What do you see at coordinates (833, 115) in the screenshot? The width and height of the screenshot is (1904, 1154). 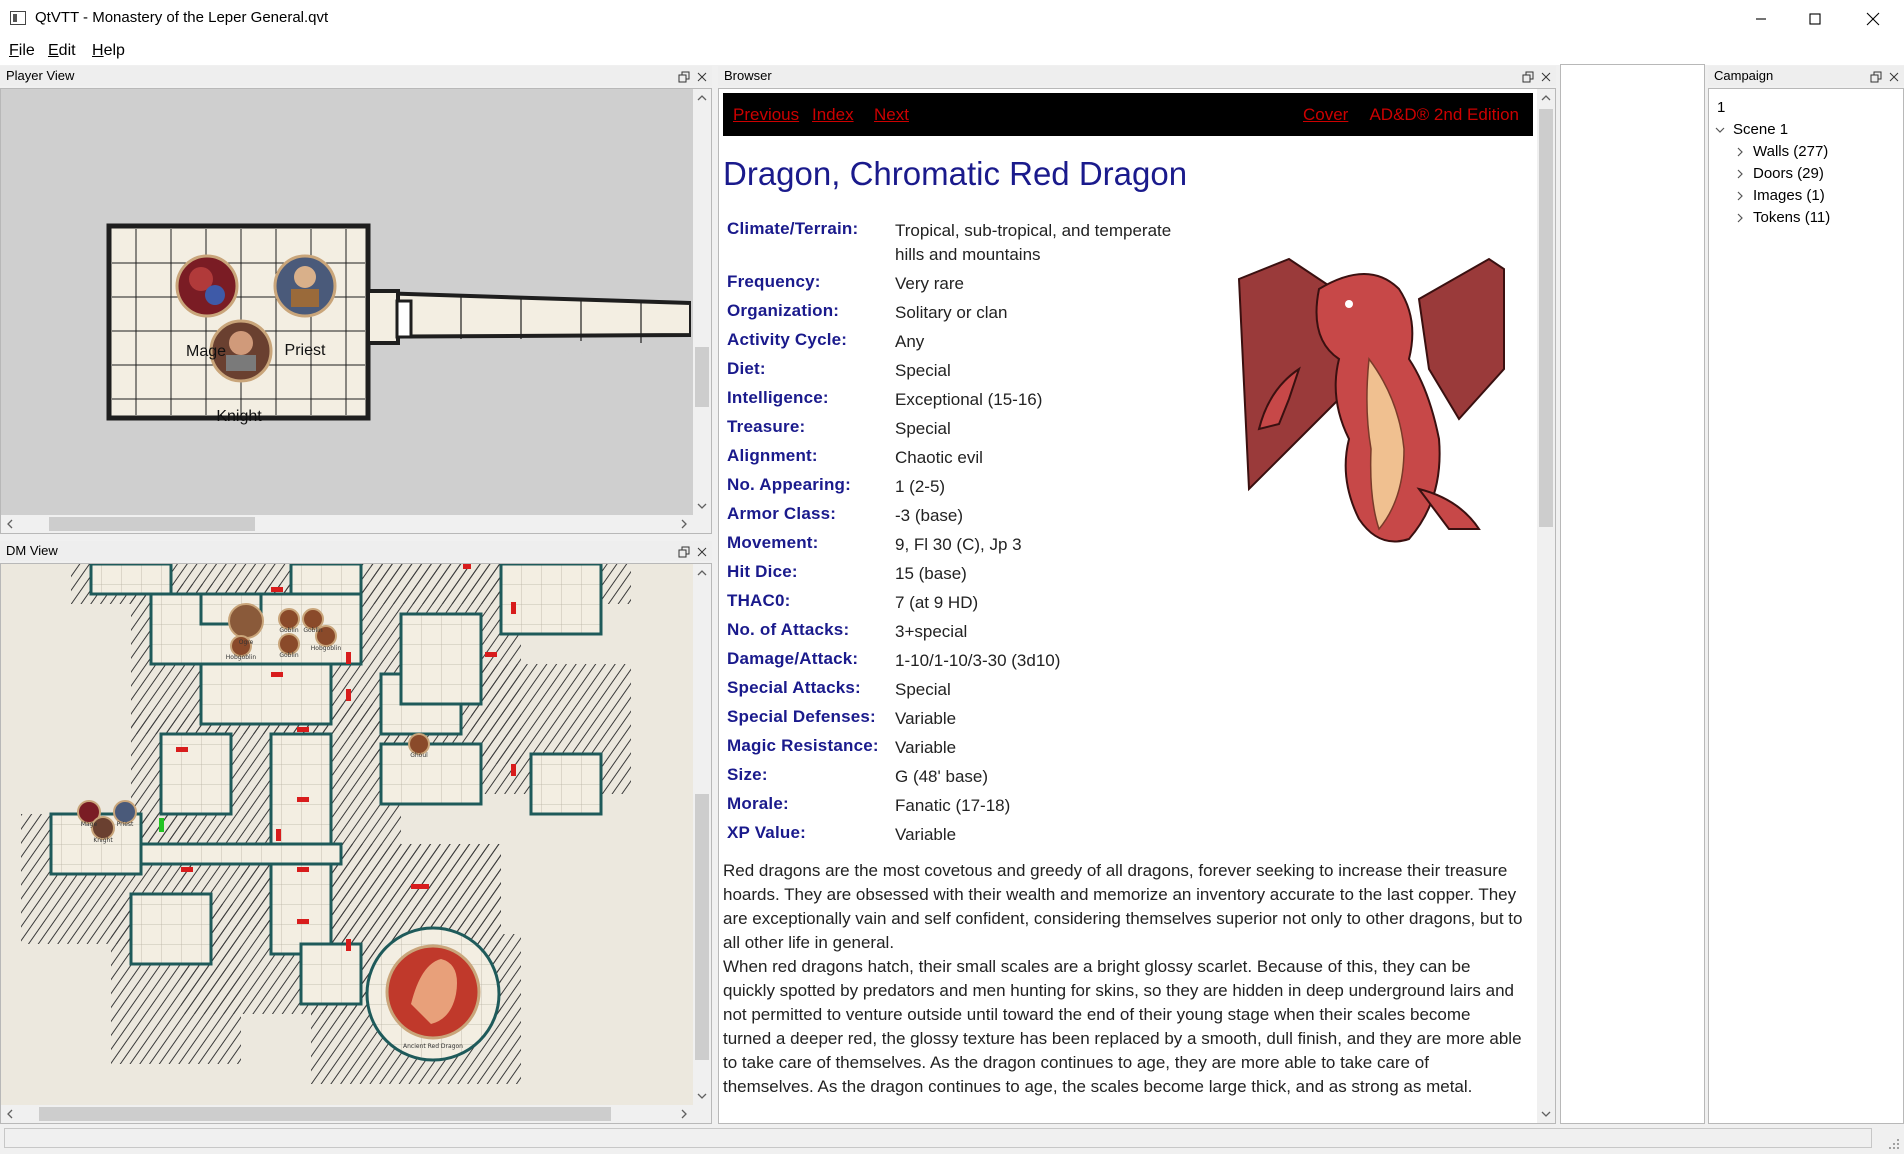 I see `nav-index-link: Index` at bounding box center [833, 115].